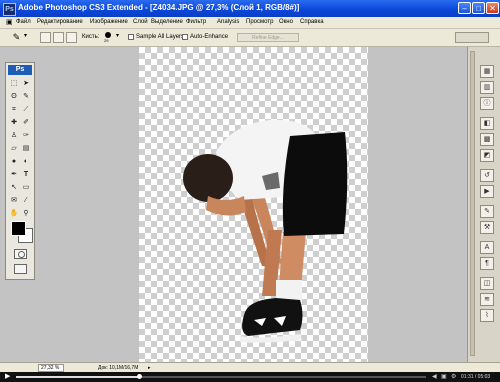 The width and height of the screenshot is (500, 382). Describe the element at coordinates (487, 247) in the screenshot. I see `character-panel-icon: A` at that location.